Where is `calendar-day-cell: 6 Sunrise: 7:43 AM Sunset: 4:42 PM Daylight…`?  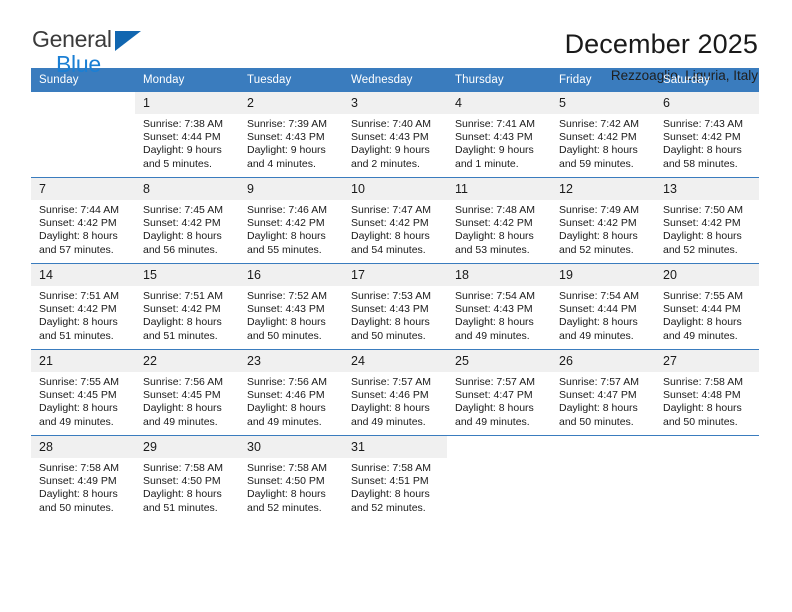
calendar-day-cell: 6 Sunrise: 7:43 AM Sunset: 4:42 PM Daylight… is located at coordinates (707, 135).